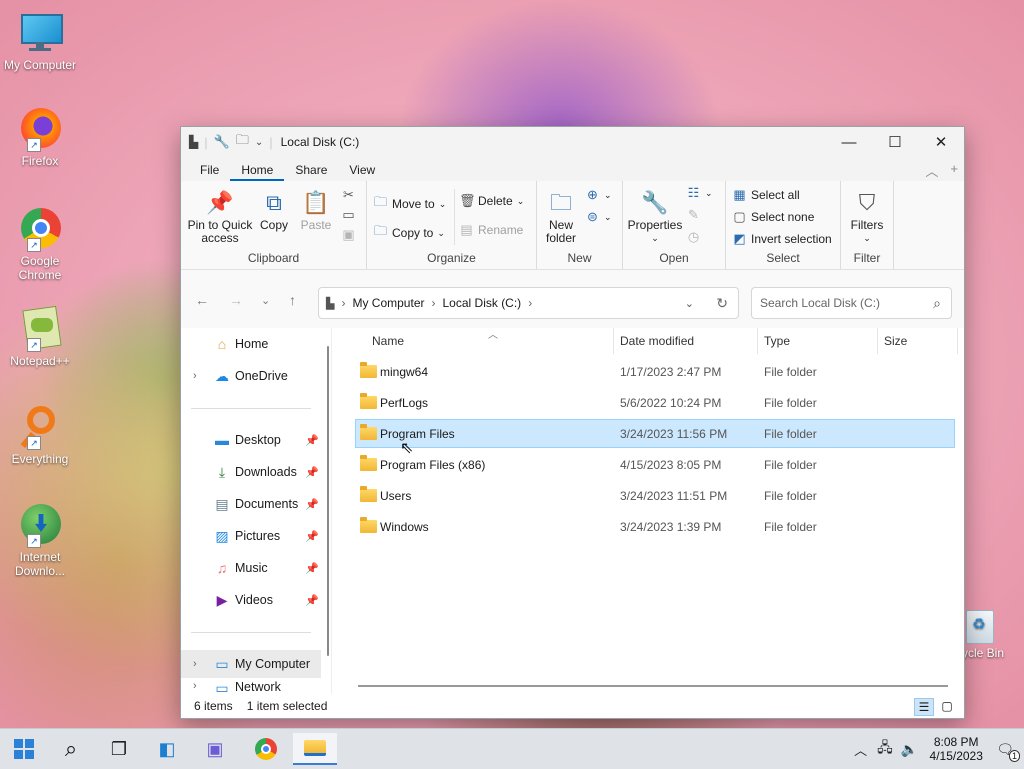 The height and width of the screenshot is (769, 1024). What do you see at coordinates (368, 525) in the screenshot?
I see `folder-icon` at bounding box center [368, 525].